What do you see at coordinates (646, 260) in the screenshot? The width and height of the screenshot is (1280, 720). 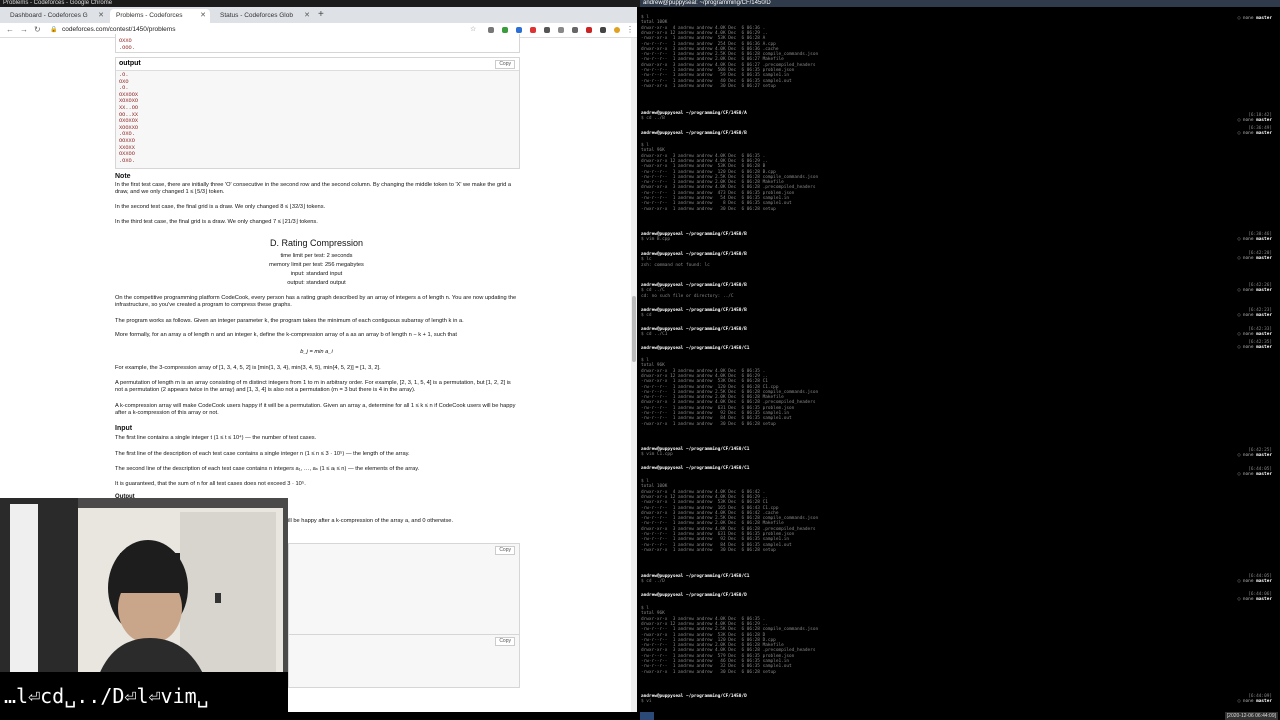 I see `command-line: $ lc` at bounding box center [646, 260].